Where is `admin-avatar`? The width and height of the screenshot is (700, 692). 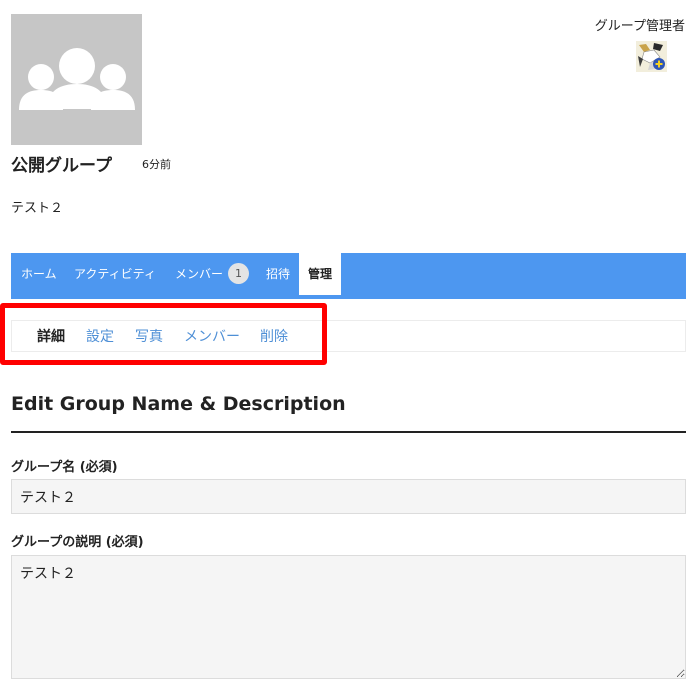 admin-avatar is located at coordinates (651, 56).